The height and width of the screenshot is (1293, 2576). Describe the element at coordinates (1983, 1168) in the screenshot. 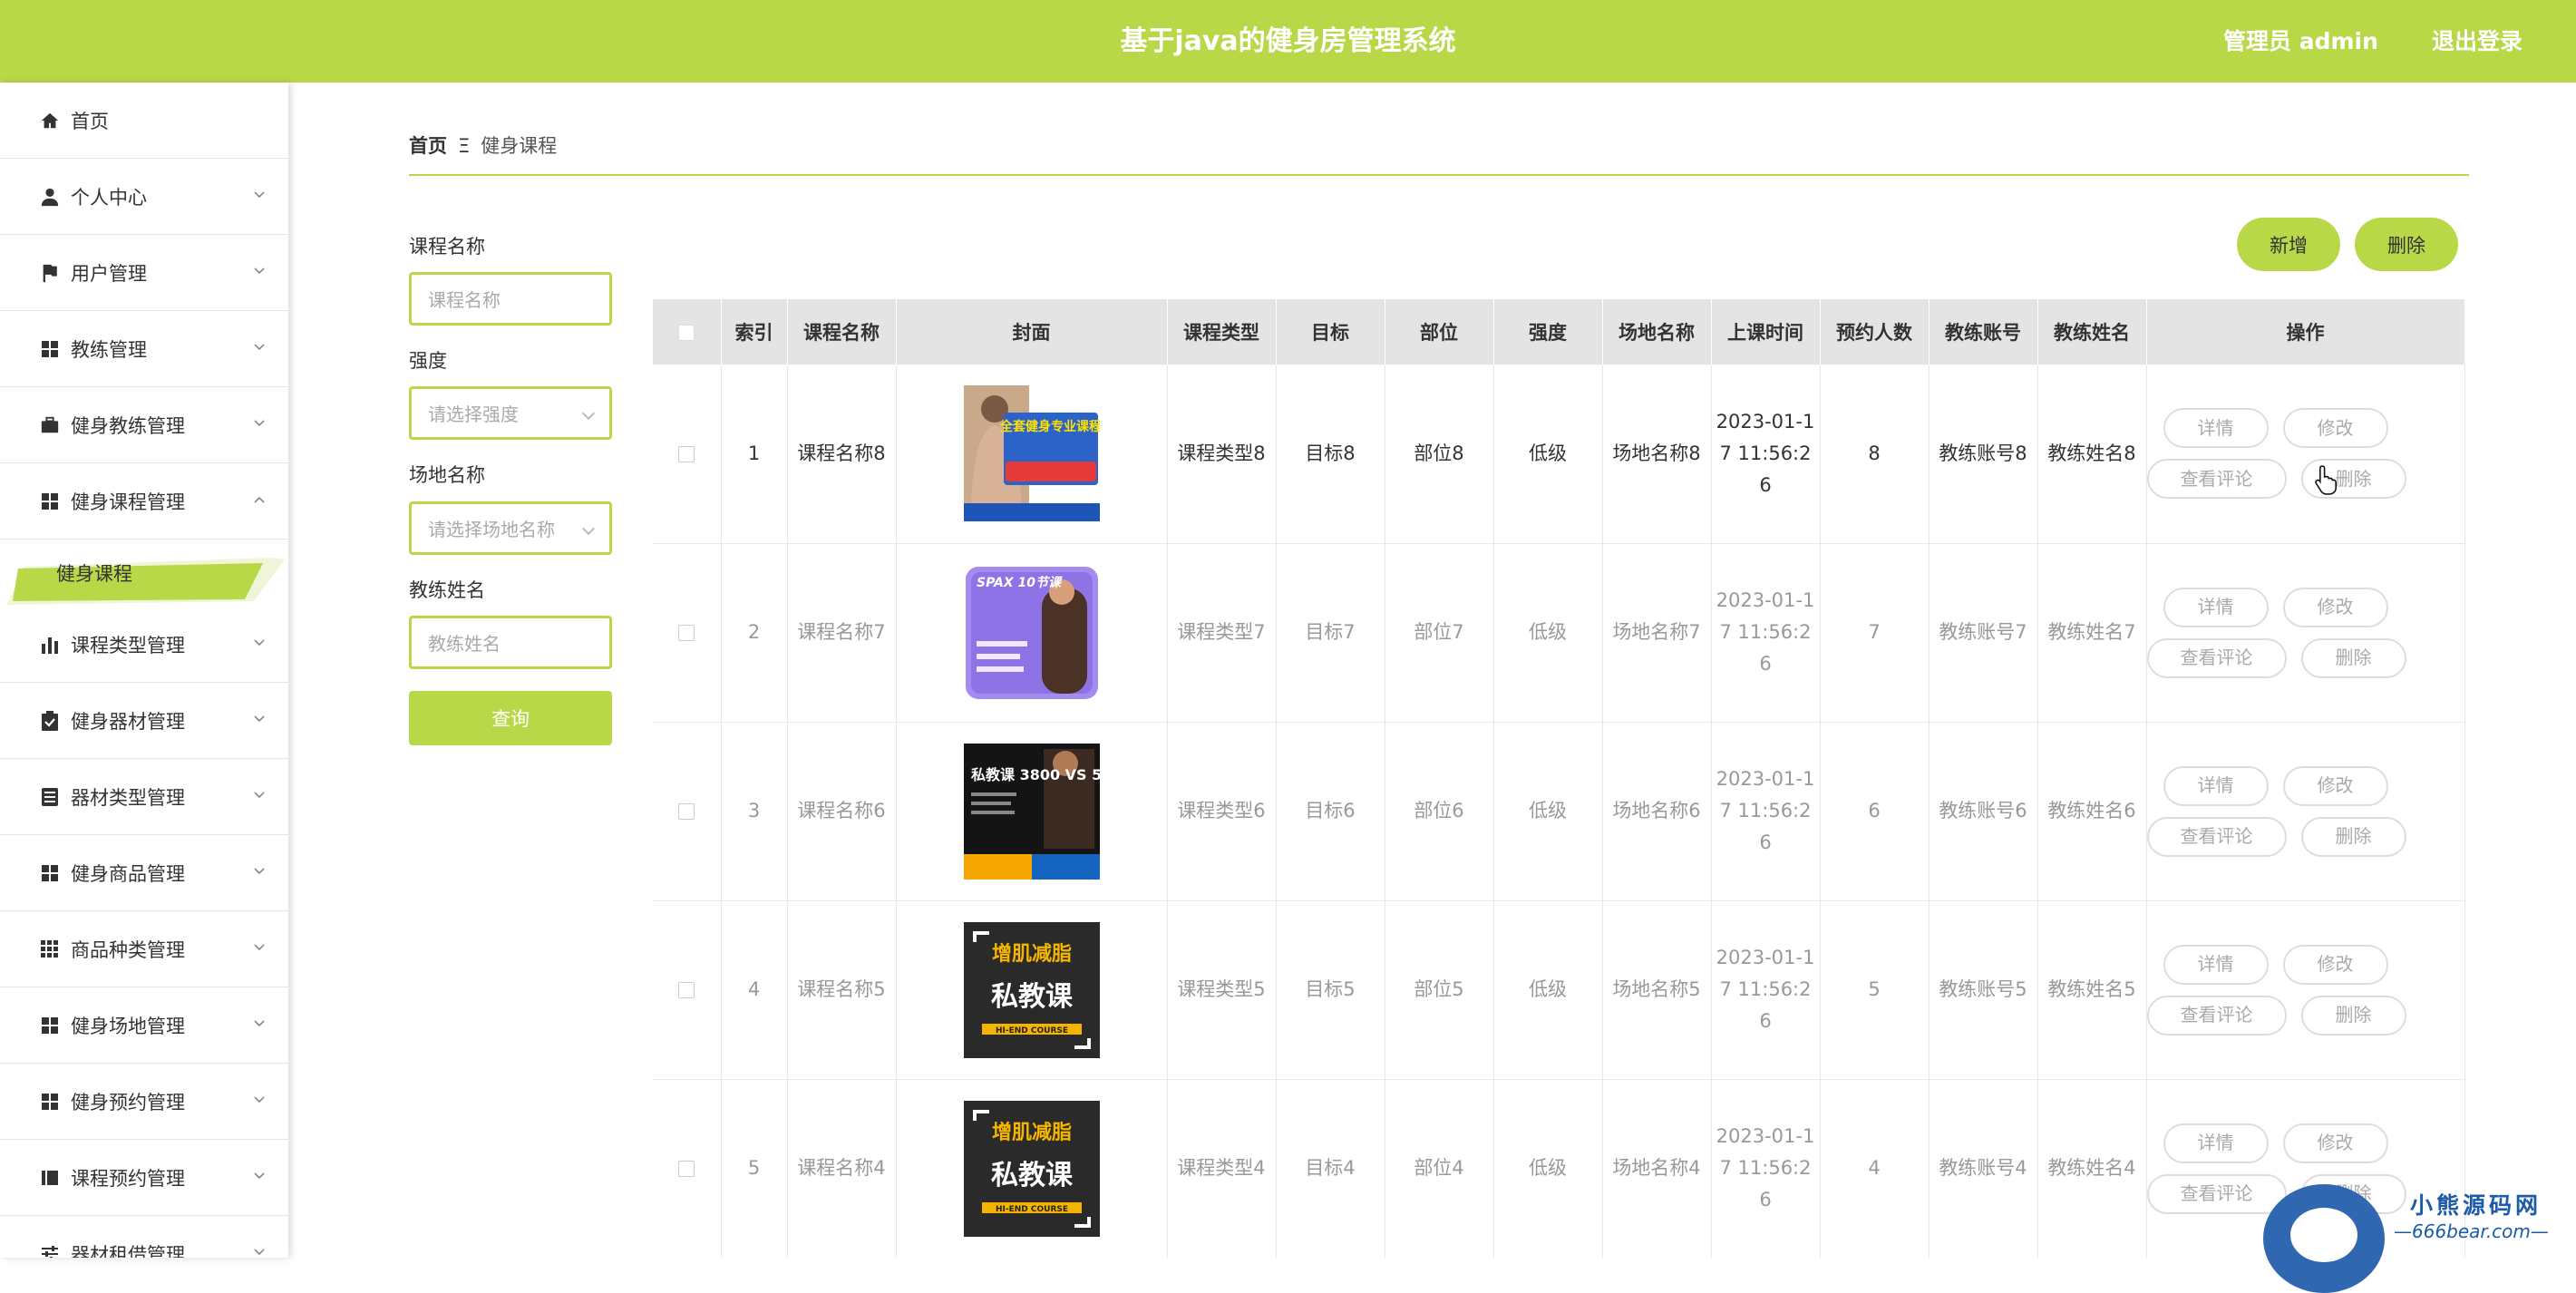

I see `cell-coach-account: 教练账号4` at that location.